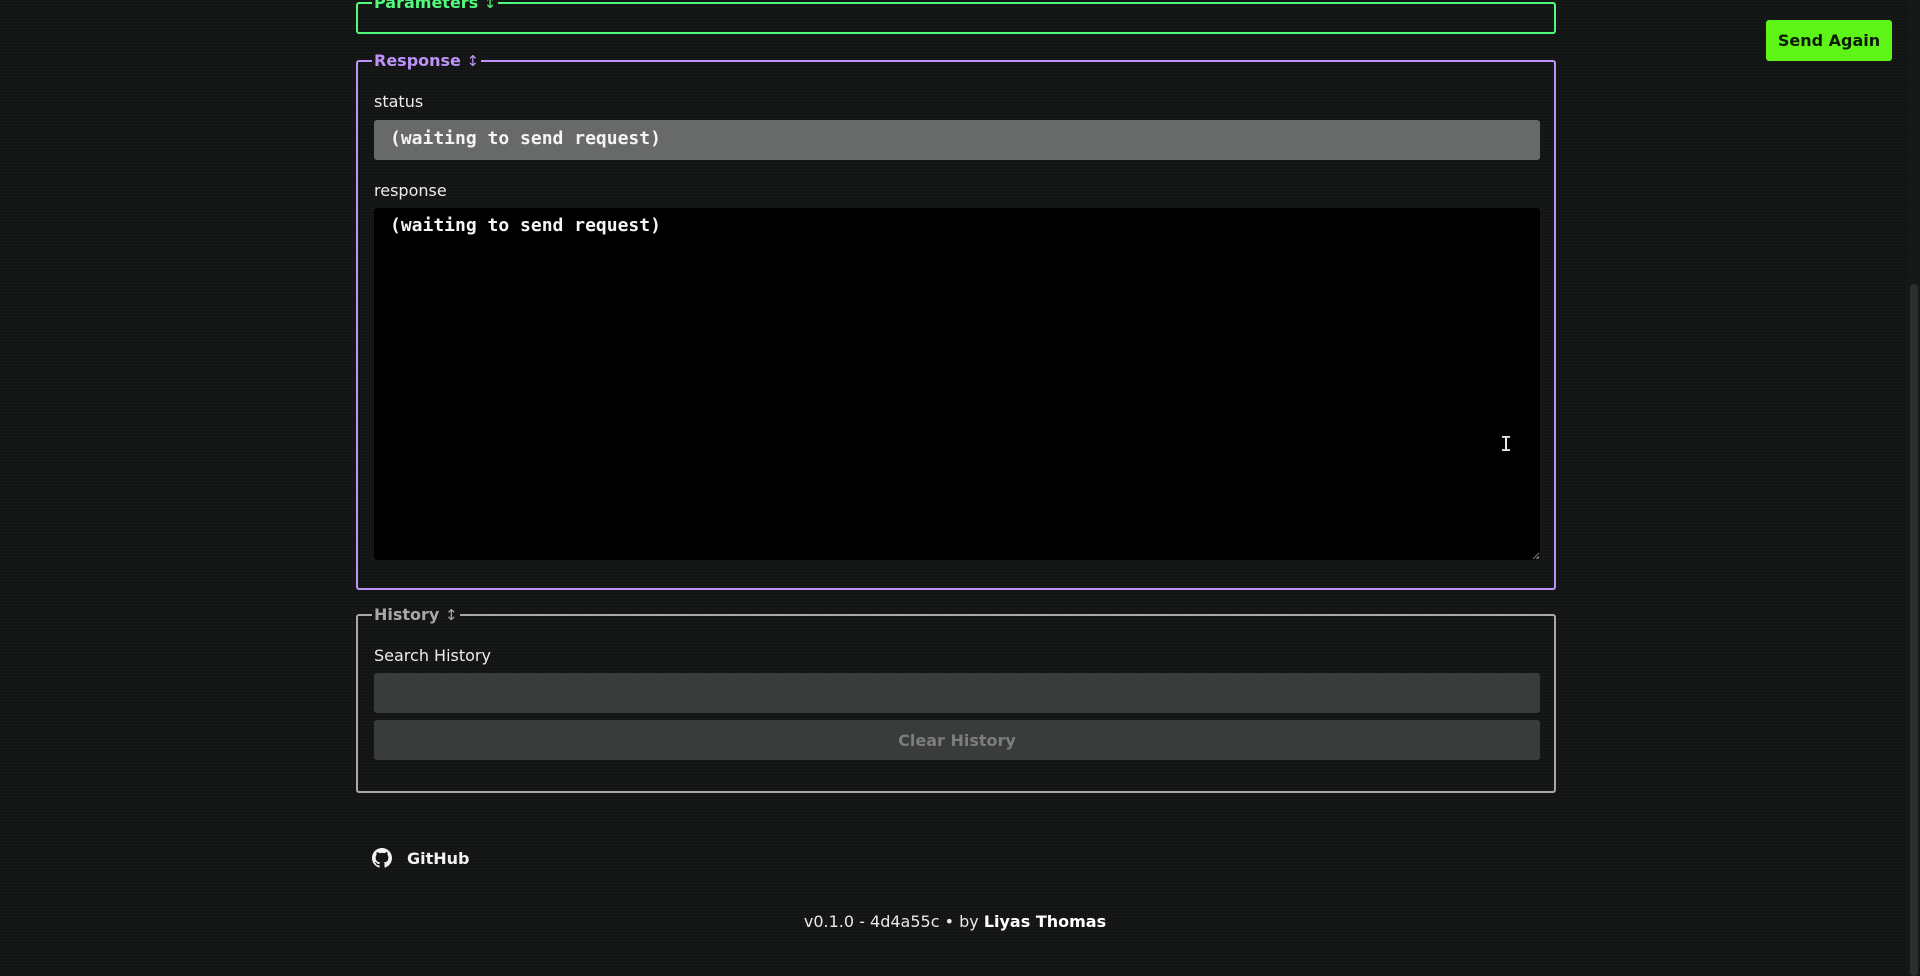  I want to click on github-label: GitHub, so click(438, 858).